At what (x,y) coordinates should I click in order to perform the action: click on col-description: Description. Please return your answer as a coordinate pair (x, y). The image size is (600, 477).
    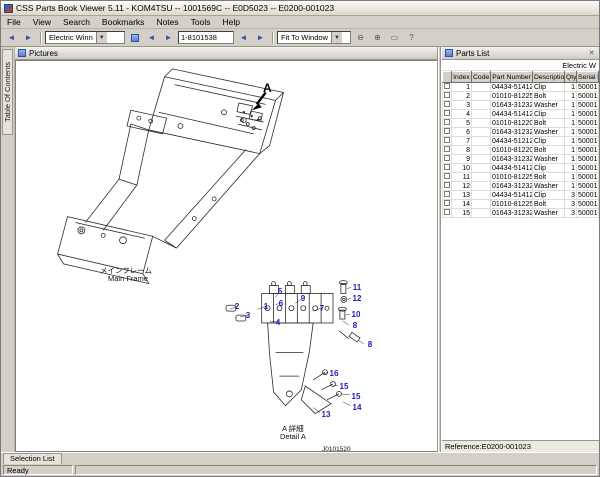
    Looking at the image, I should click on (548, 77).